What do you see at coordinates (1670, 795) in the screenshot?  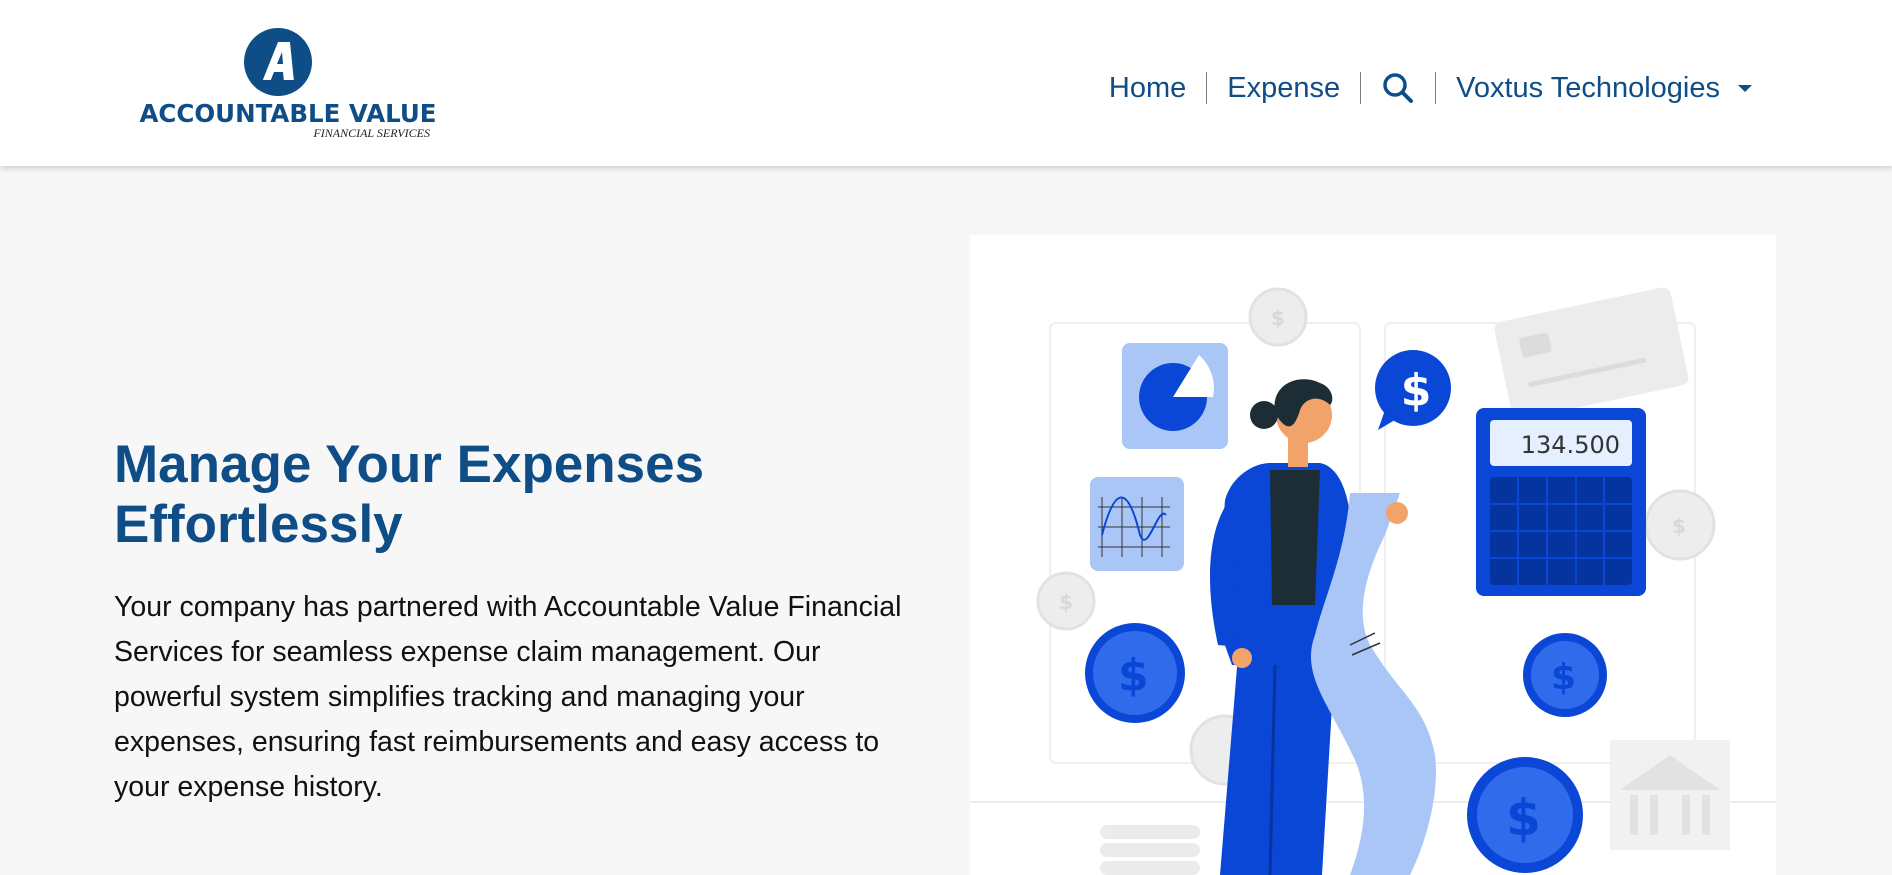 I see `bank-icon` at bounding box center [1670, 795].